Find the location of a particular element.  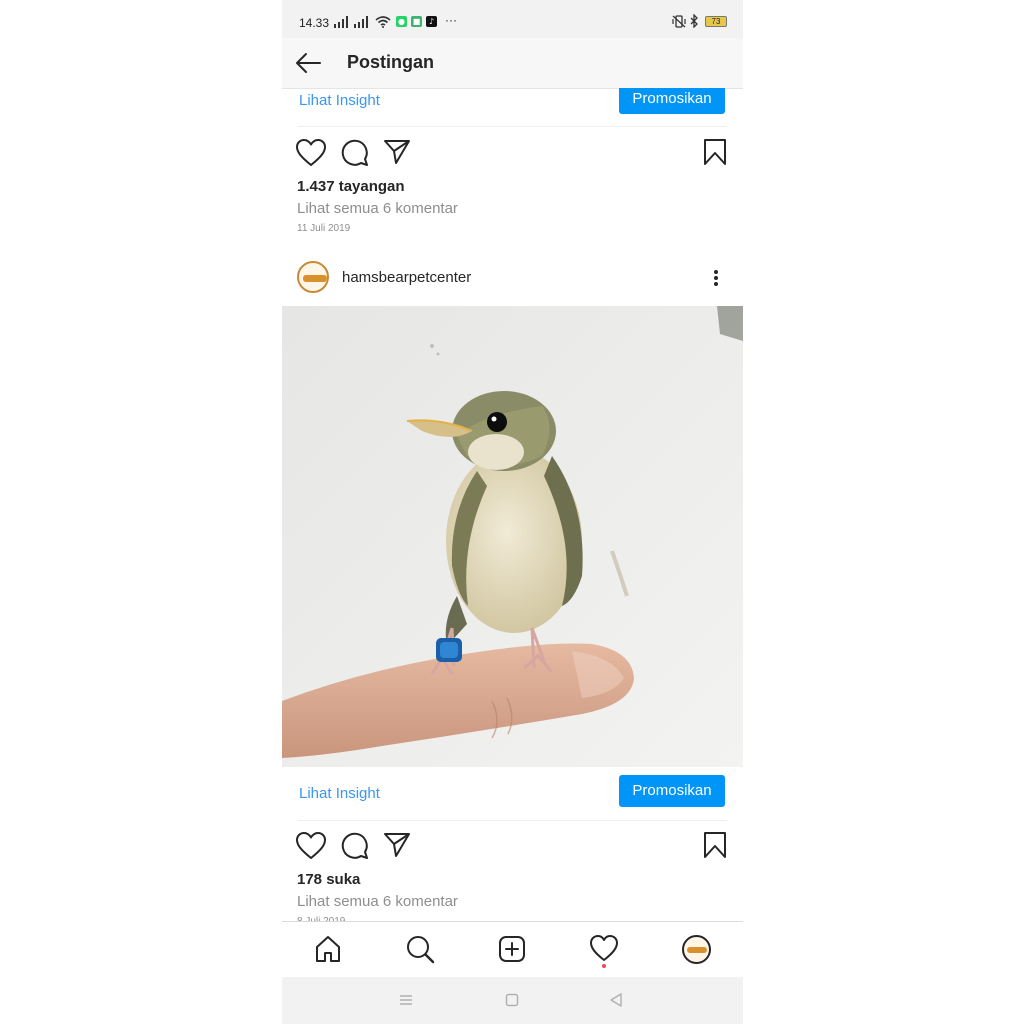

whatsapp-icon: ● is located at coordinates (401, 21).